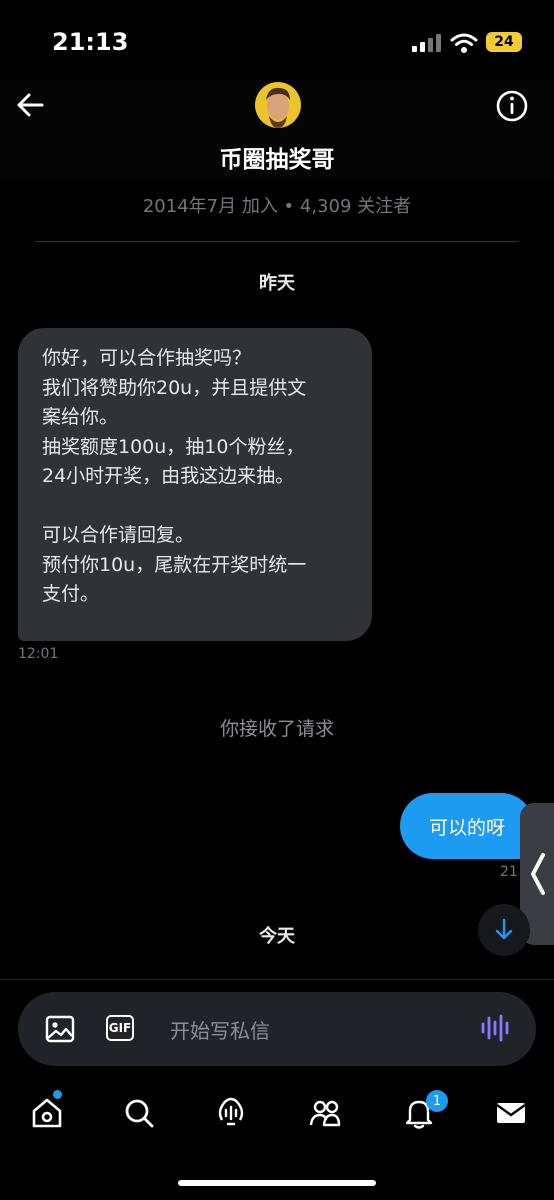  What do you see at coordinates (509, 872) in the screenshot?
I see `outgoing-message-timestamp: 21` at bounding box center [509, 872].